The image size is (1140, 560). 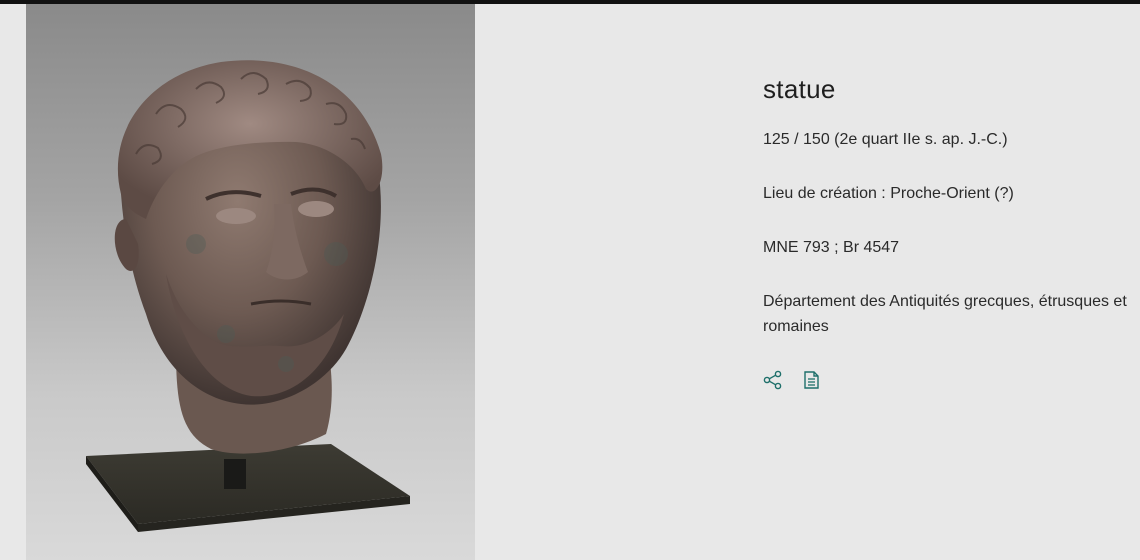 I want to click on artwork-inventory: MNE 793 ; Br 4547, so click(x=831, y=247).